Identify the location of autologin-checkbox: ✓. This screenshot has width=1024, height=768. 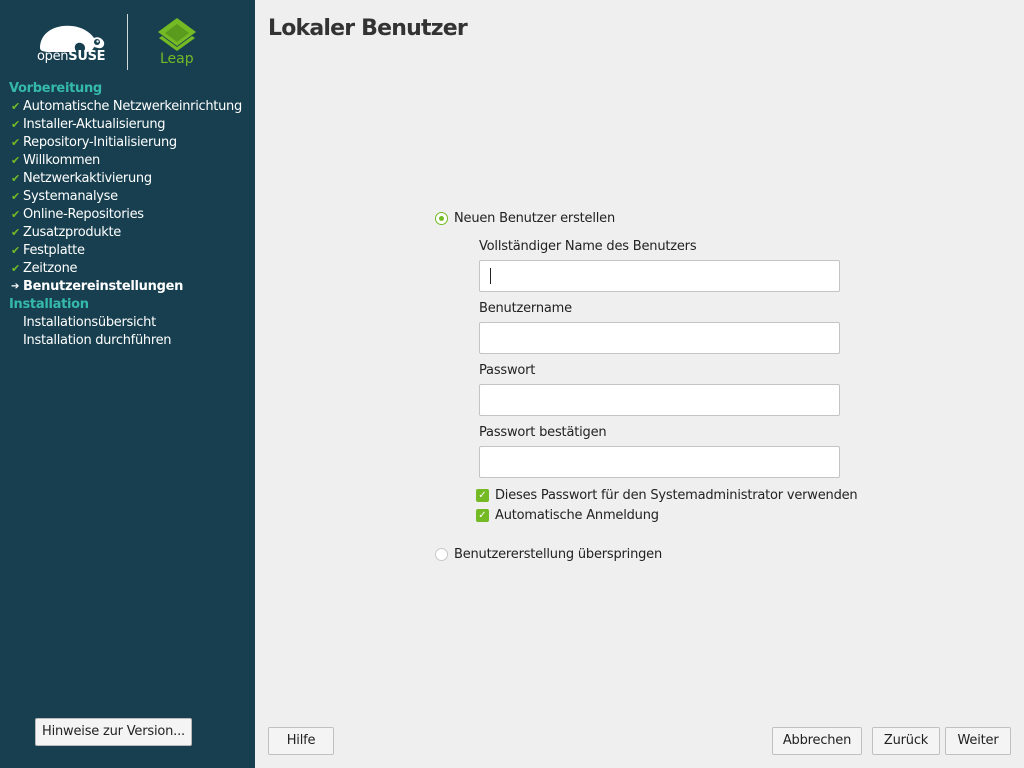
(482, 515).